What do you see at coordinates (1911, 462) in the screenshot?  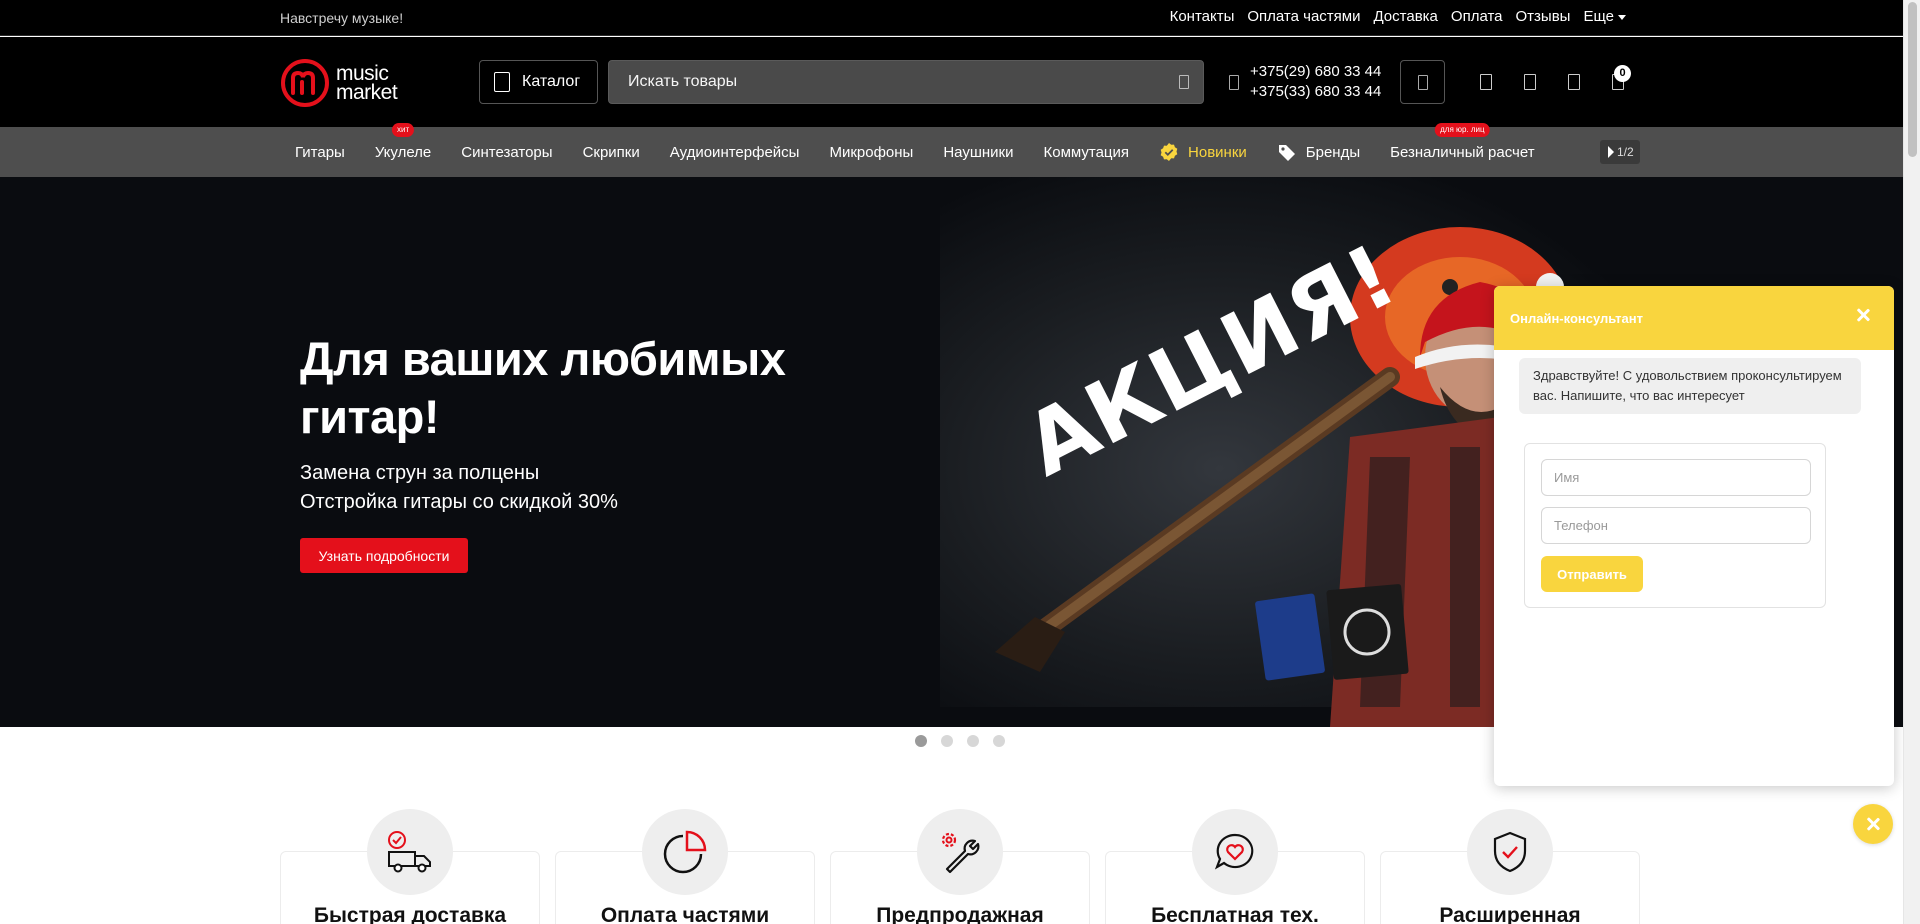 I see `page-scrollbar` at bounding box center [1911, 462].